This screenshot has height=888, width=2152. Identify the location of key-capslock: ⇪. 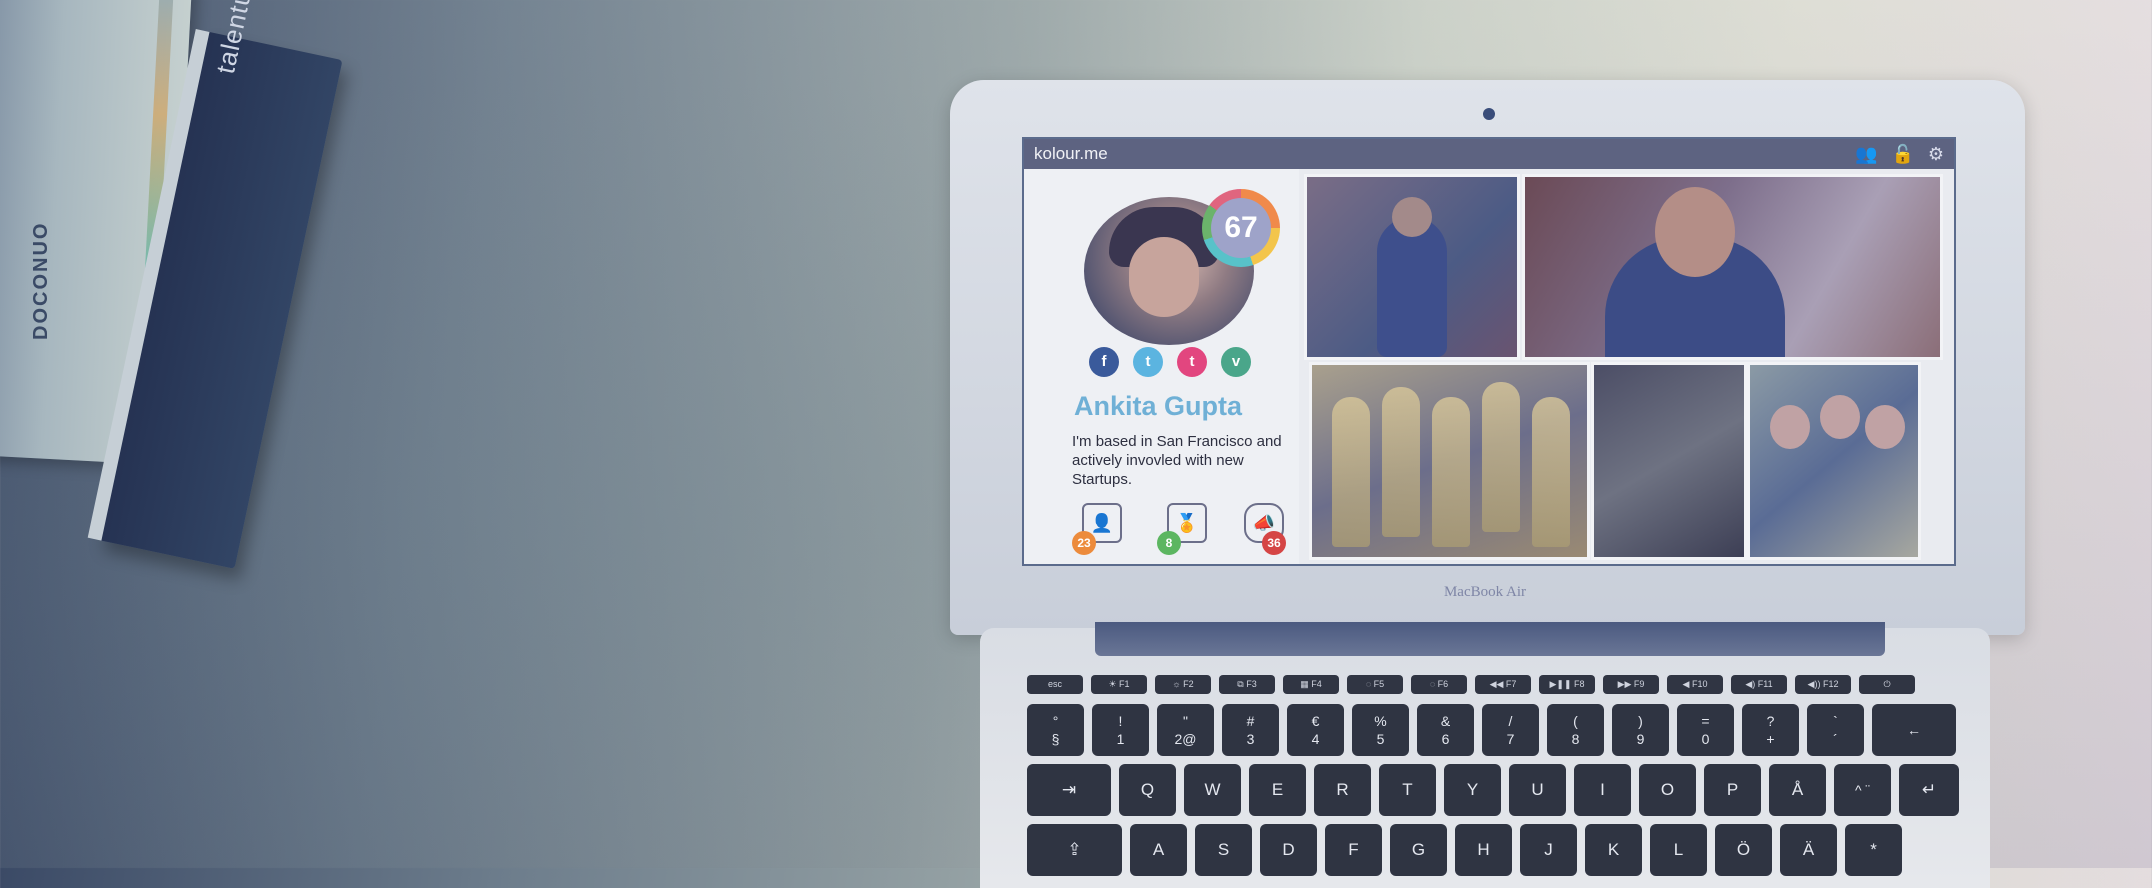
(1074, 850).